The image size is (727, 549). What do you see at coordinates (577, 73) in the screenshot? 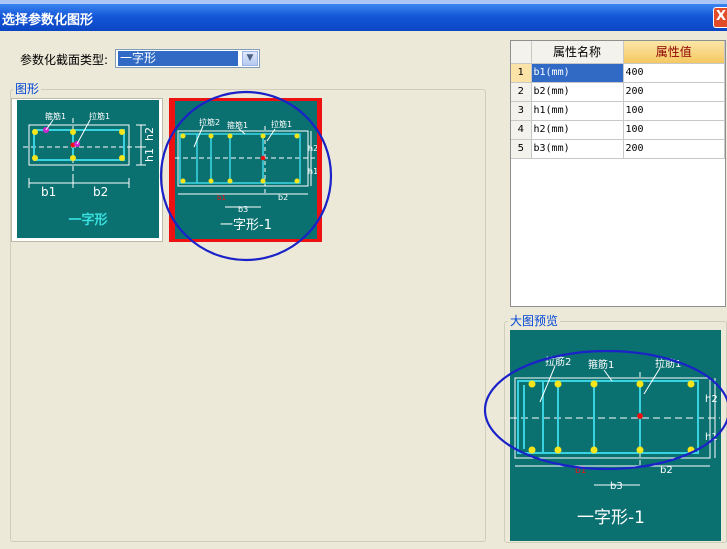
I see `property-name: b1(mm)` at bounding box center [577, 73].